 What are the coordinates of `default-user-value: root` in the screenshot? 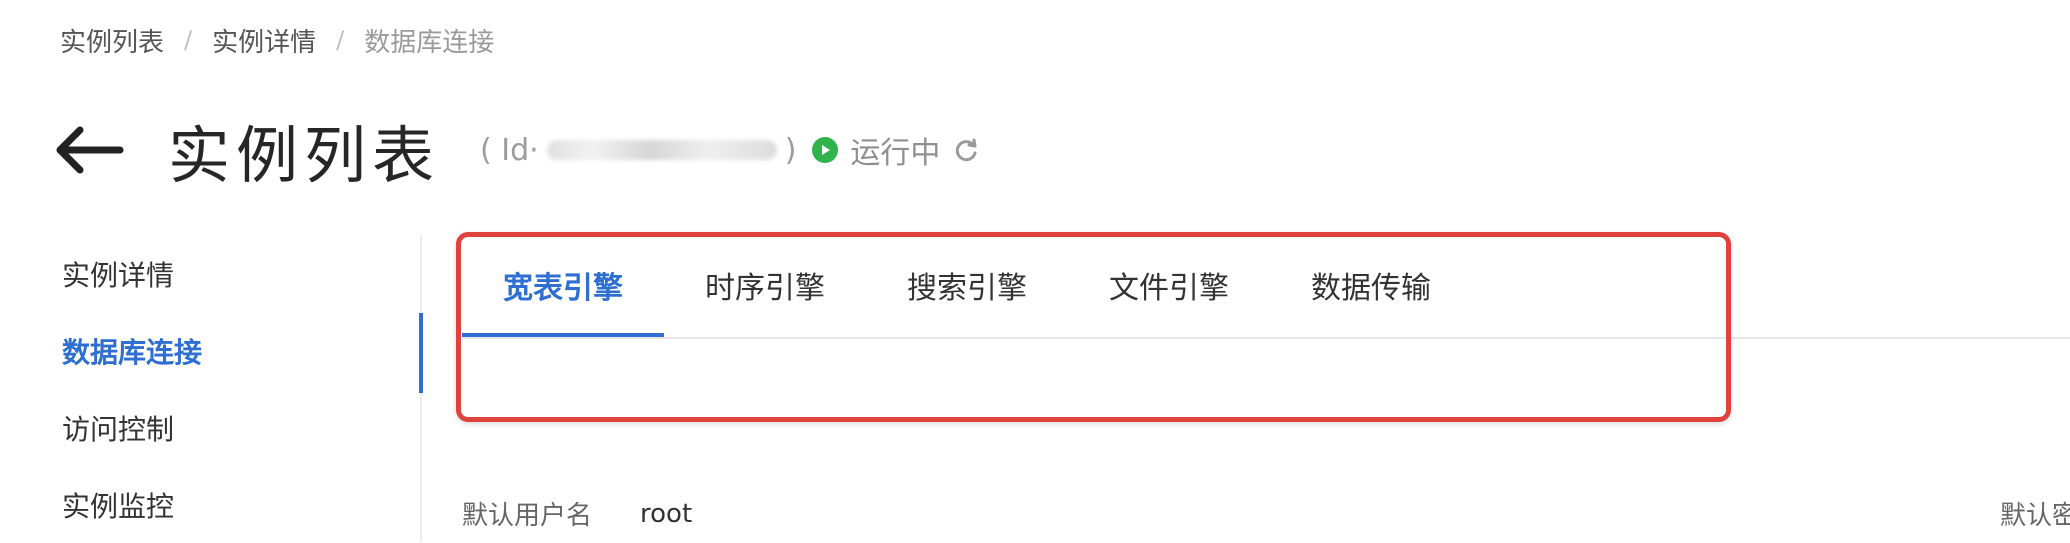 It's located at (666, 513).